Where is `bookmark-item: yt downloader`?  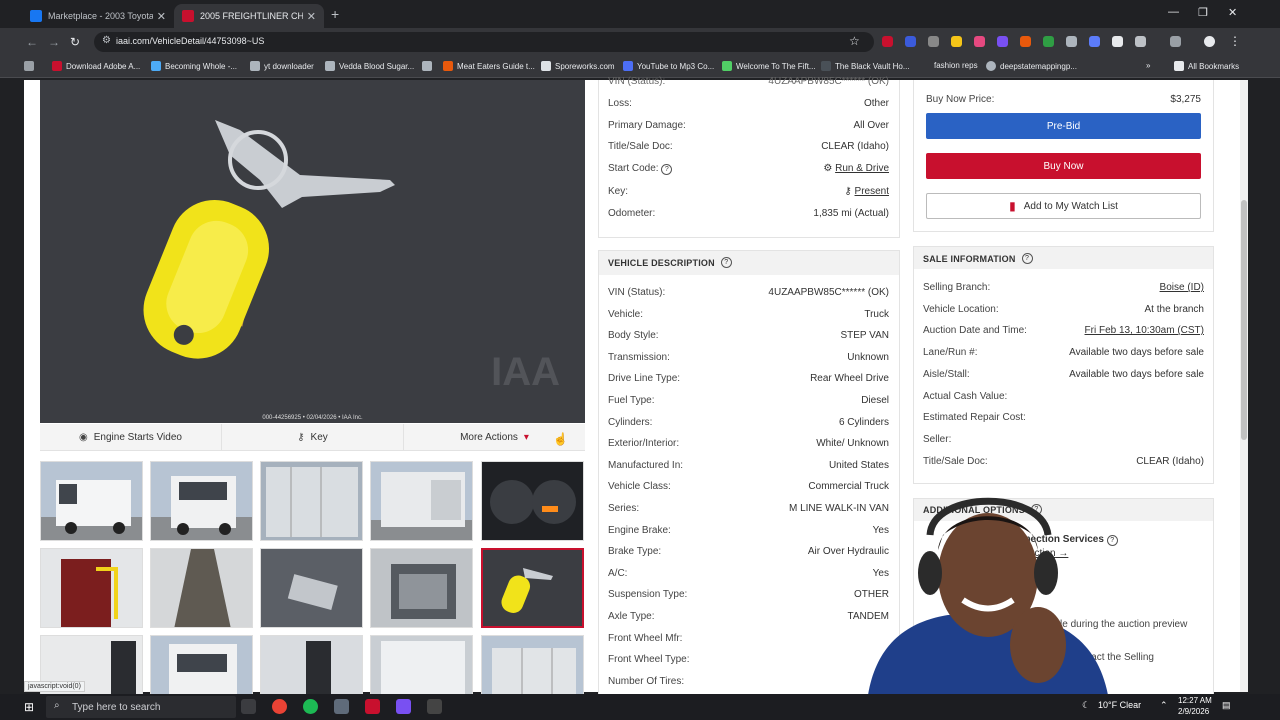
bookmark-item: yt downloader is located at coordinates (282, 66).